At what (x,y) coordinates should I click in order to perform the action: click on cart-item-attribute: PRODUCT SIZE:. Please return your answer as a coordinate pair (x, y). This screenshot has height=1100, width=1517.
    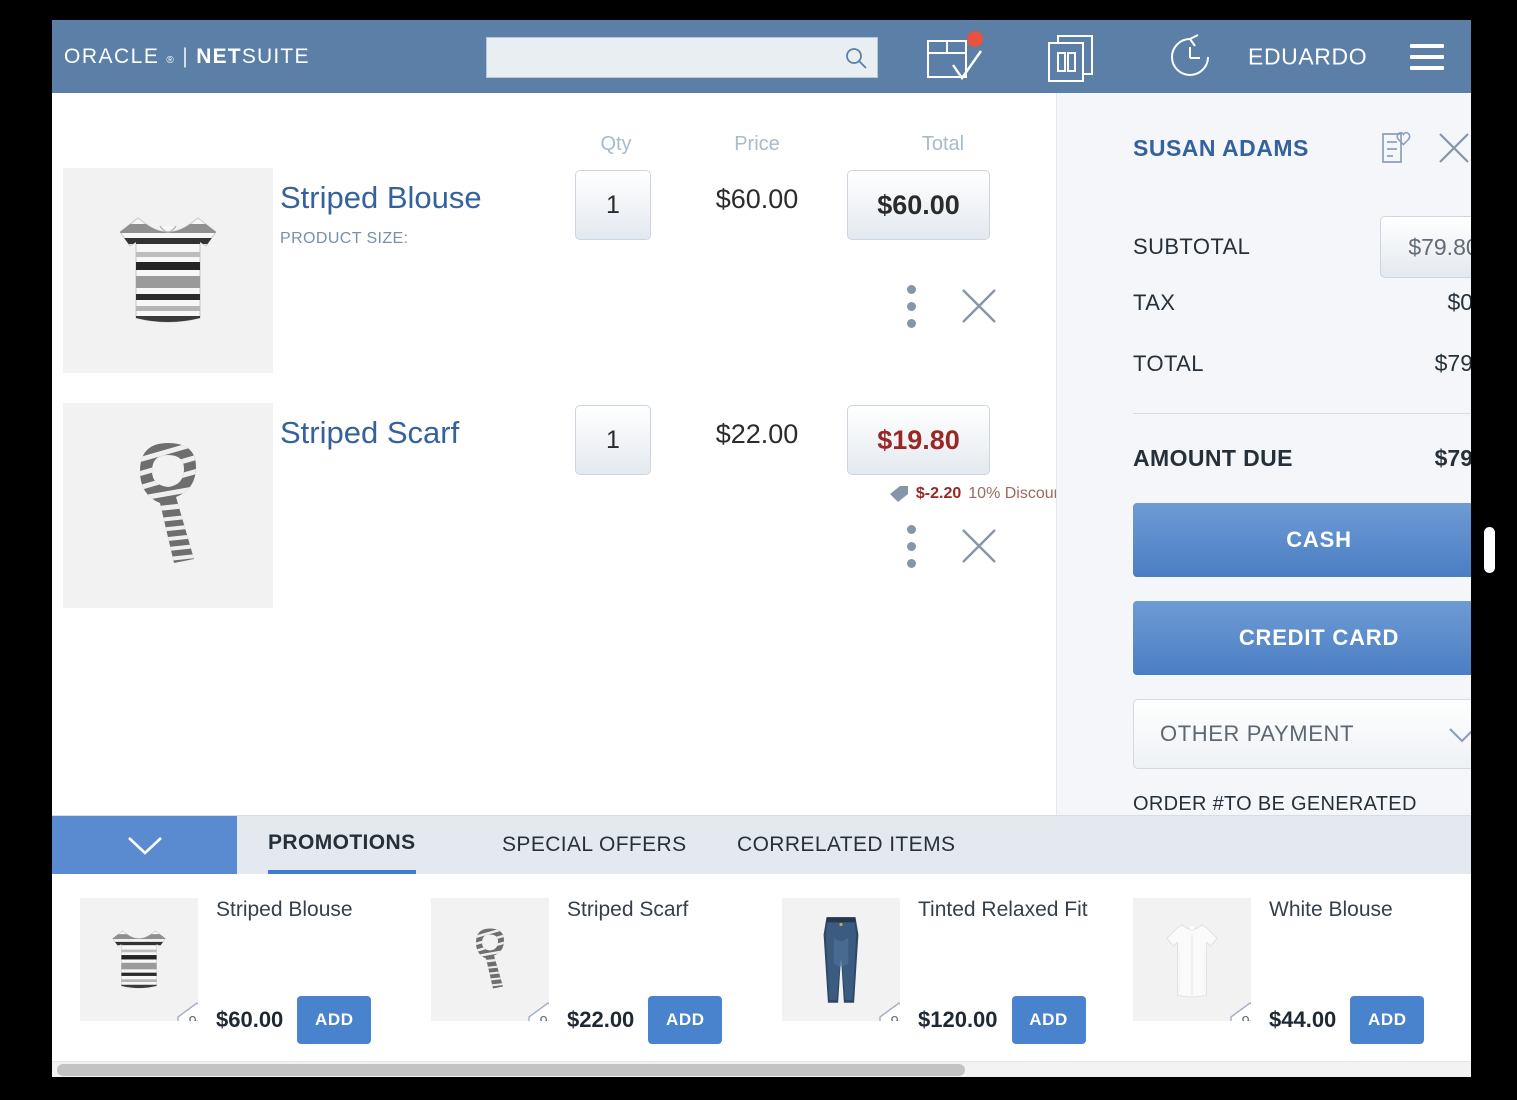
    Looking at the image, I should click on (344, 238).